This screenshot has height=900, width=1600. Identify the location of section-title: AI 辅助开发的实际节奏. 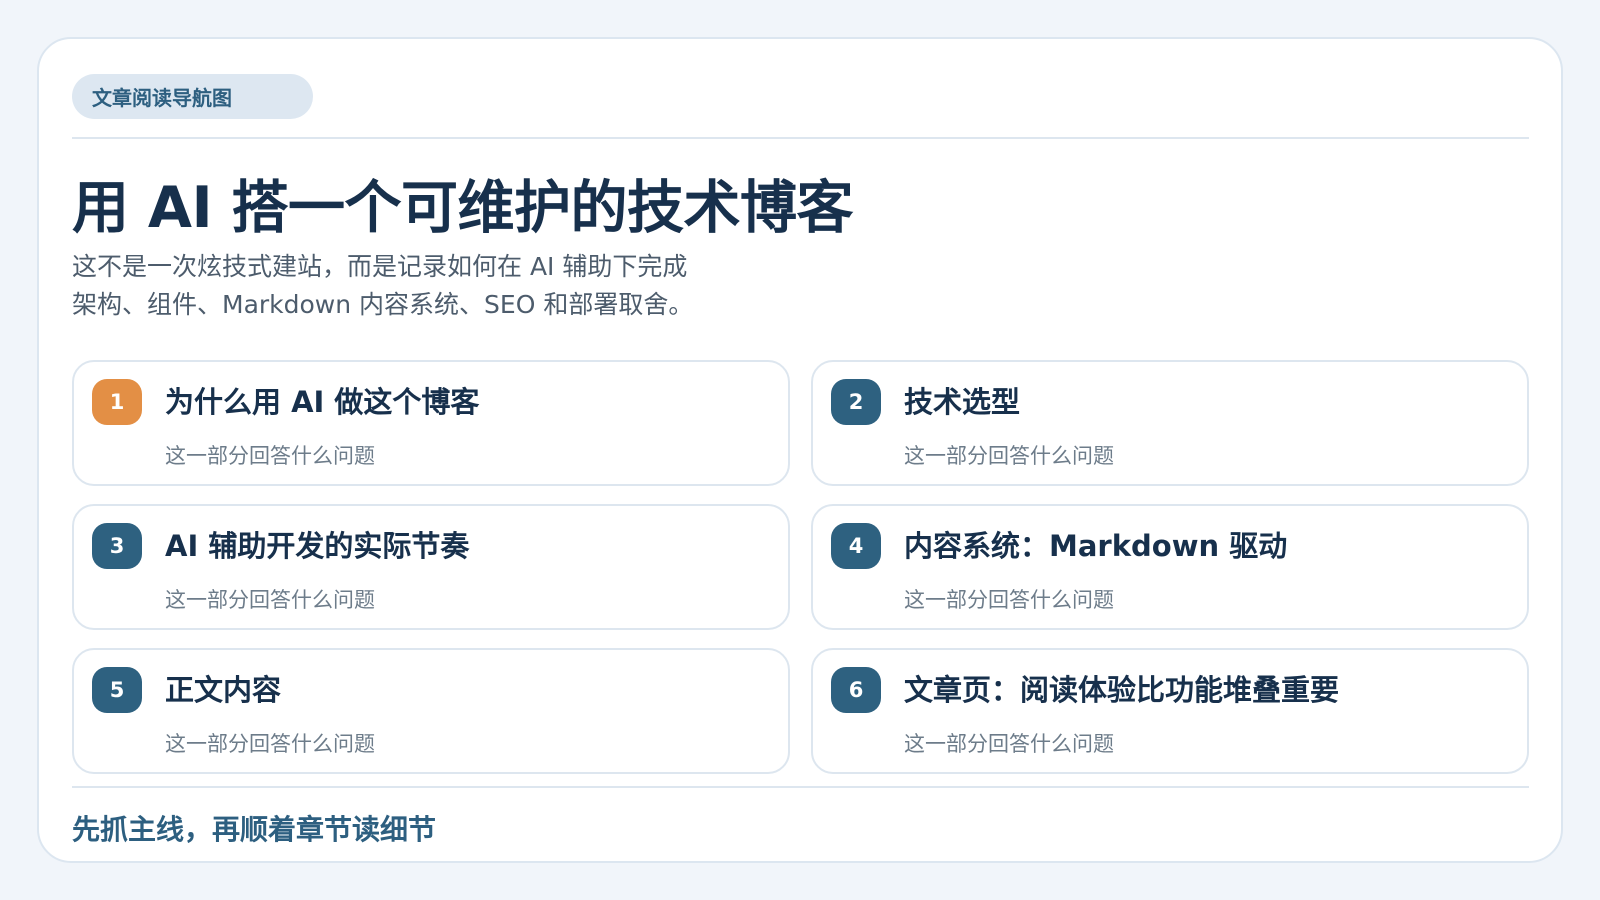
(317, 546).